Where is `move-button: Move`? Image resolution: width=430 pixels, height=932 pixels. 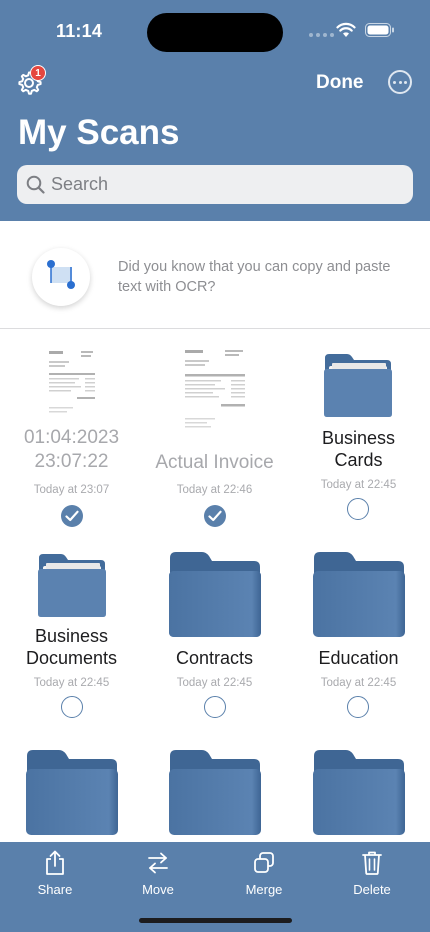 move-button: Move is located at coordinates (158, 873).